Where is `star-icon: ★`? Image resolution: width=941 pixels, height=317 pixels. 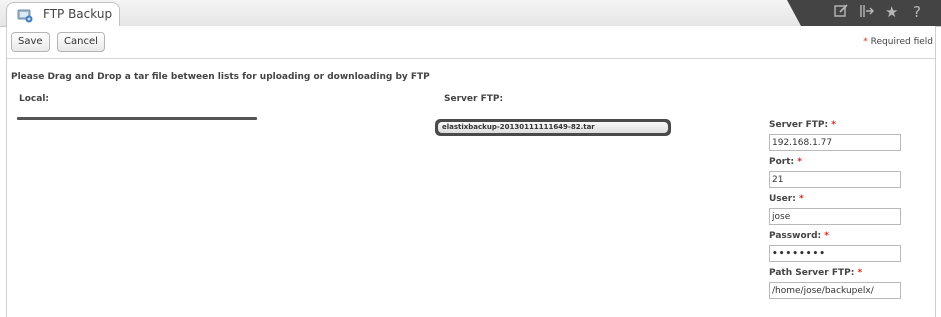
star-icon: ★ is located at coordinates (891, 12).